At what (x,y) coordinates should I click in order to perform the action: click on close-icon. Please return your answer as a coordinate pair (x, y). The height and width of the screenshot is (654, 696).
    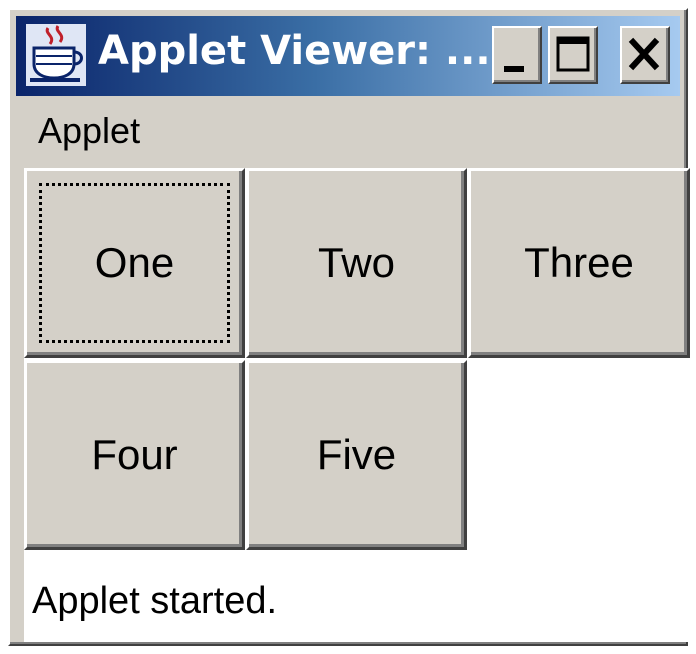
    Looking at the image, I should click on (644, 54).